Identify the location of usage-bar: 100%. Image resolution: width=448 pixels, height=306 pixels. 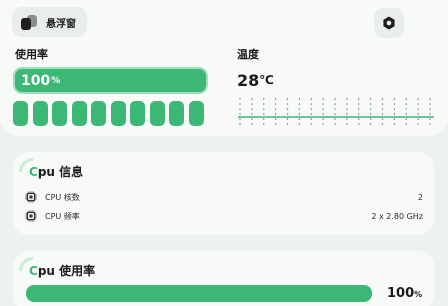
(110, 80).